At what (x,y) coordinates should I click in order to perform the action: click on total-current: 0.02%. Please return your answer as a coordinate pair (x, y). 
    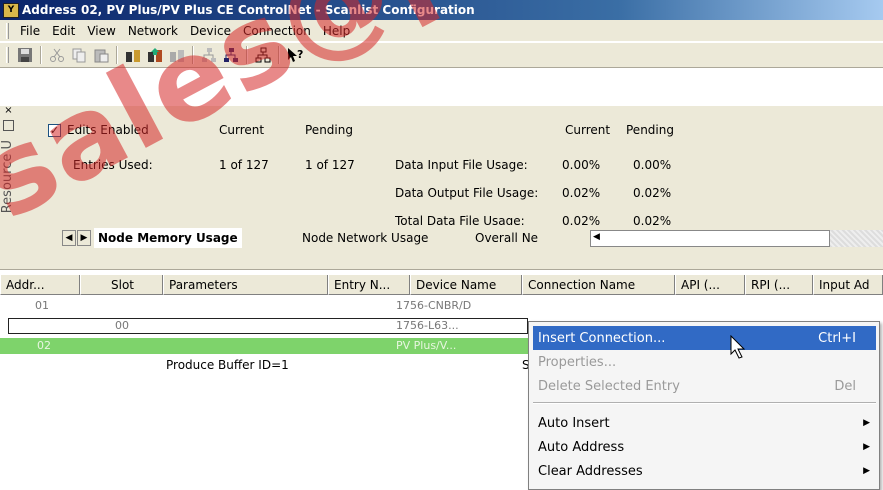
    Looking at the image, I should click on (581, 219).